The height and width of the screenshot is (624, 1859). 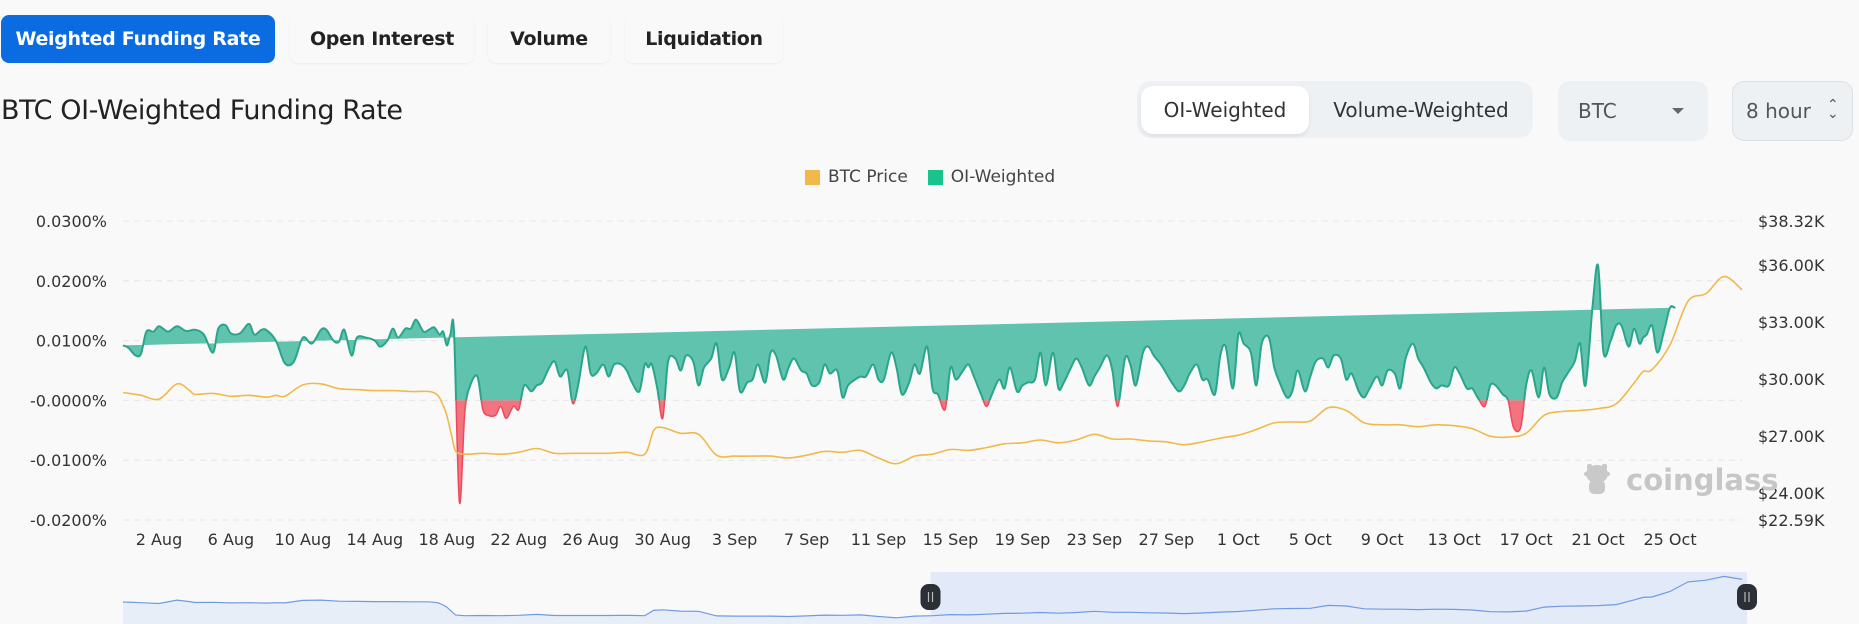 I want to click on y-right-tick-label: $36.00K, so click(x=1791, y=265).